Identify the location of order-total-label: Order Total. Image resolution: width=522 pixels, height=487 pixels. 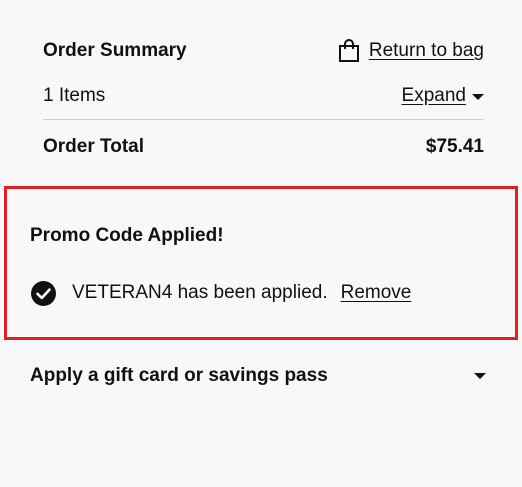
(93, 146).